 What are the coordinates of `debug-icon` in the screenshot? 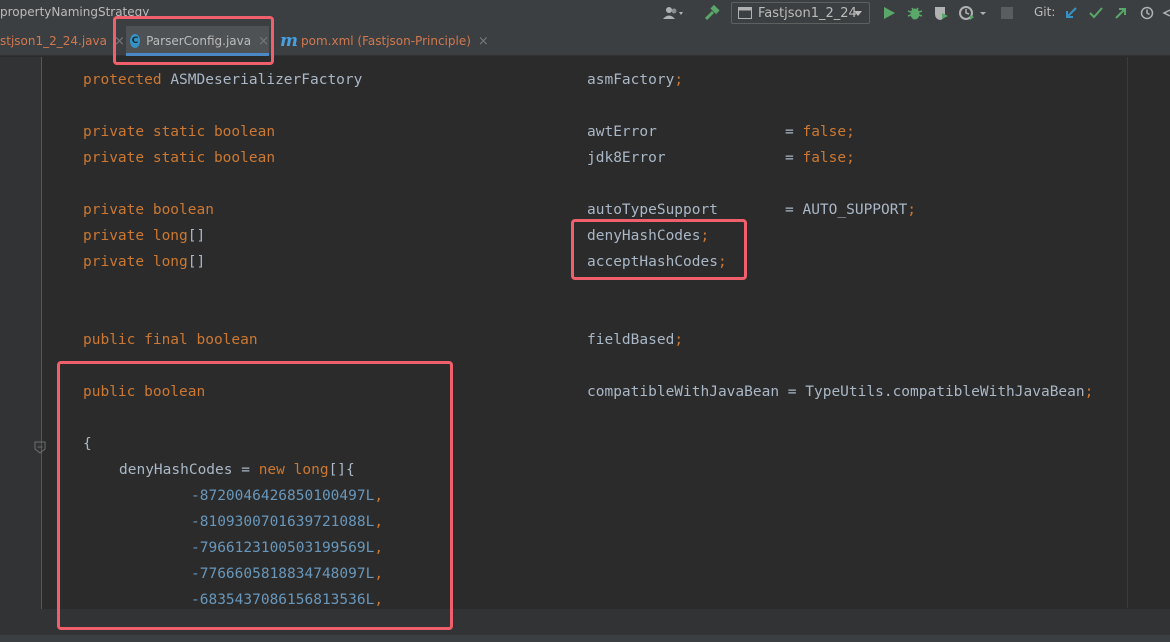 It's located at (915, 13).